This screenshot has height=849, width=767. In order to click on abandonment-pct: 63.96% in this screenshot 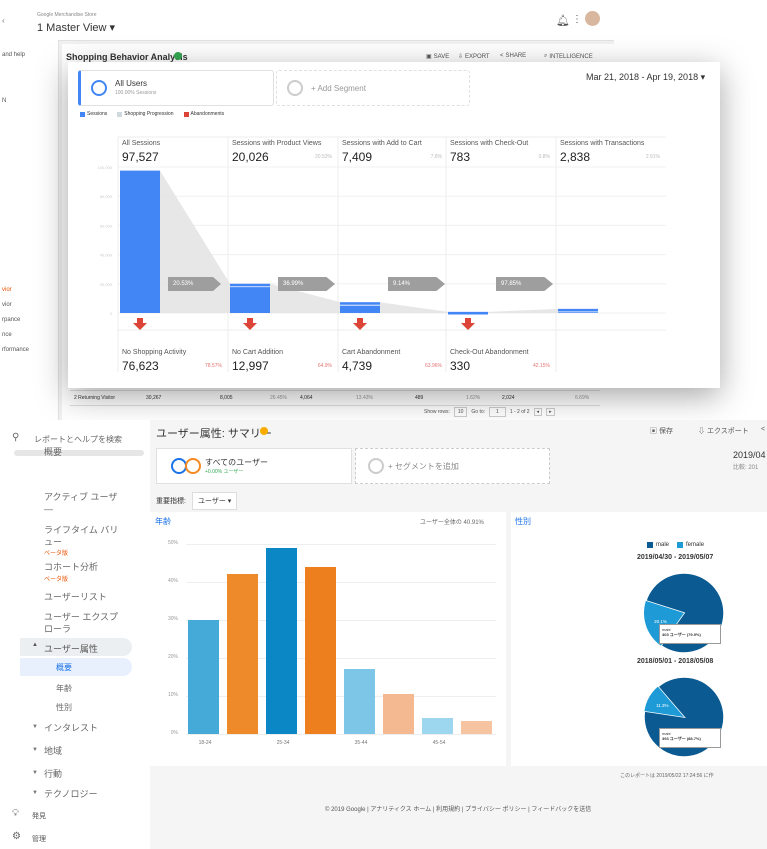, I will do `click(433, 366)`.